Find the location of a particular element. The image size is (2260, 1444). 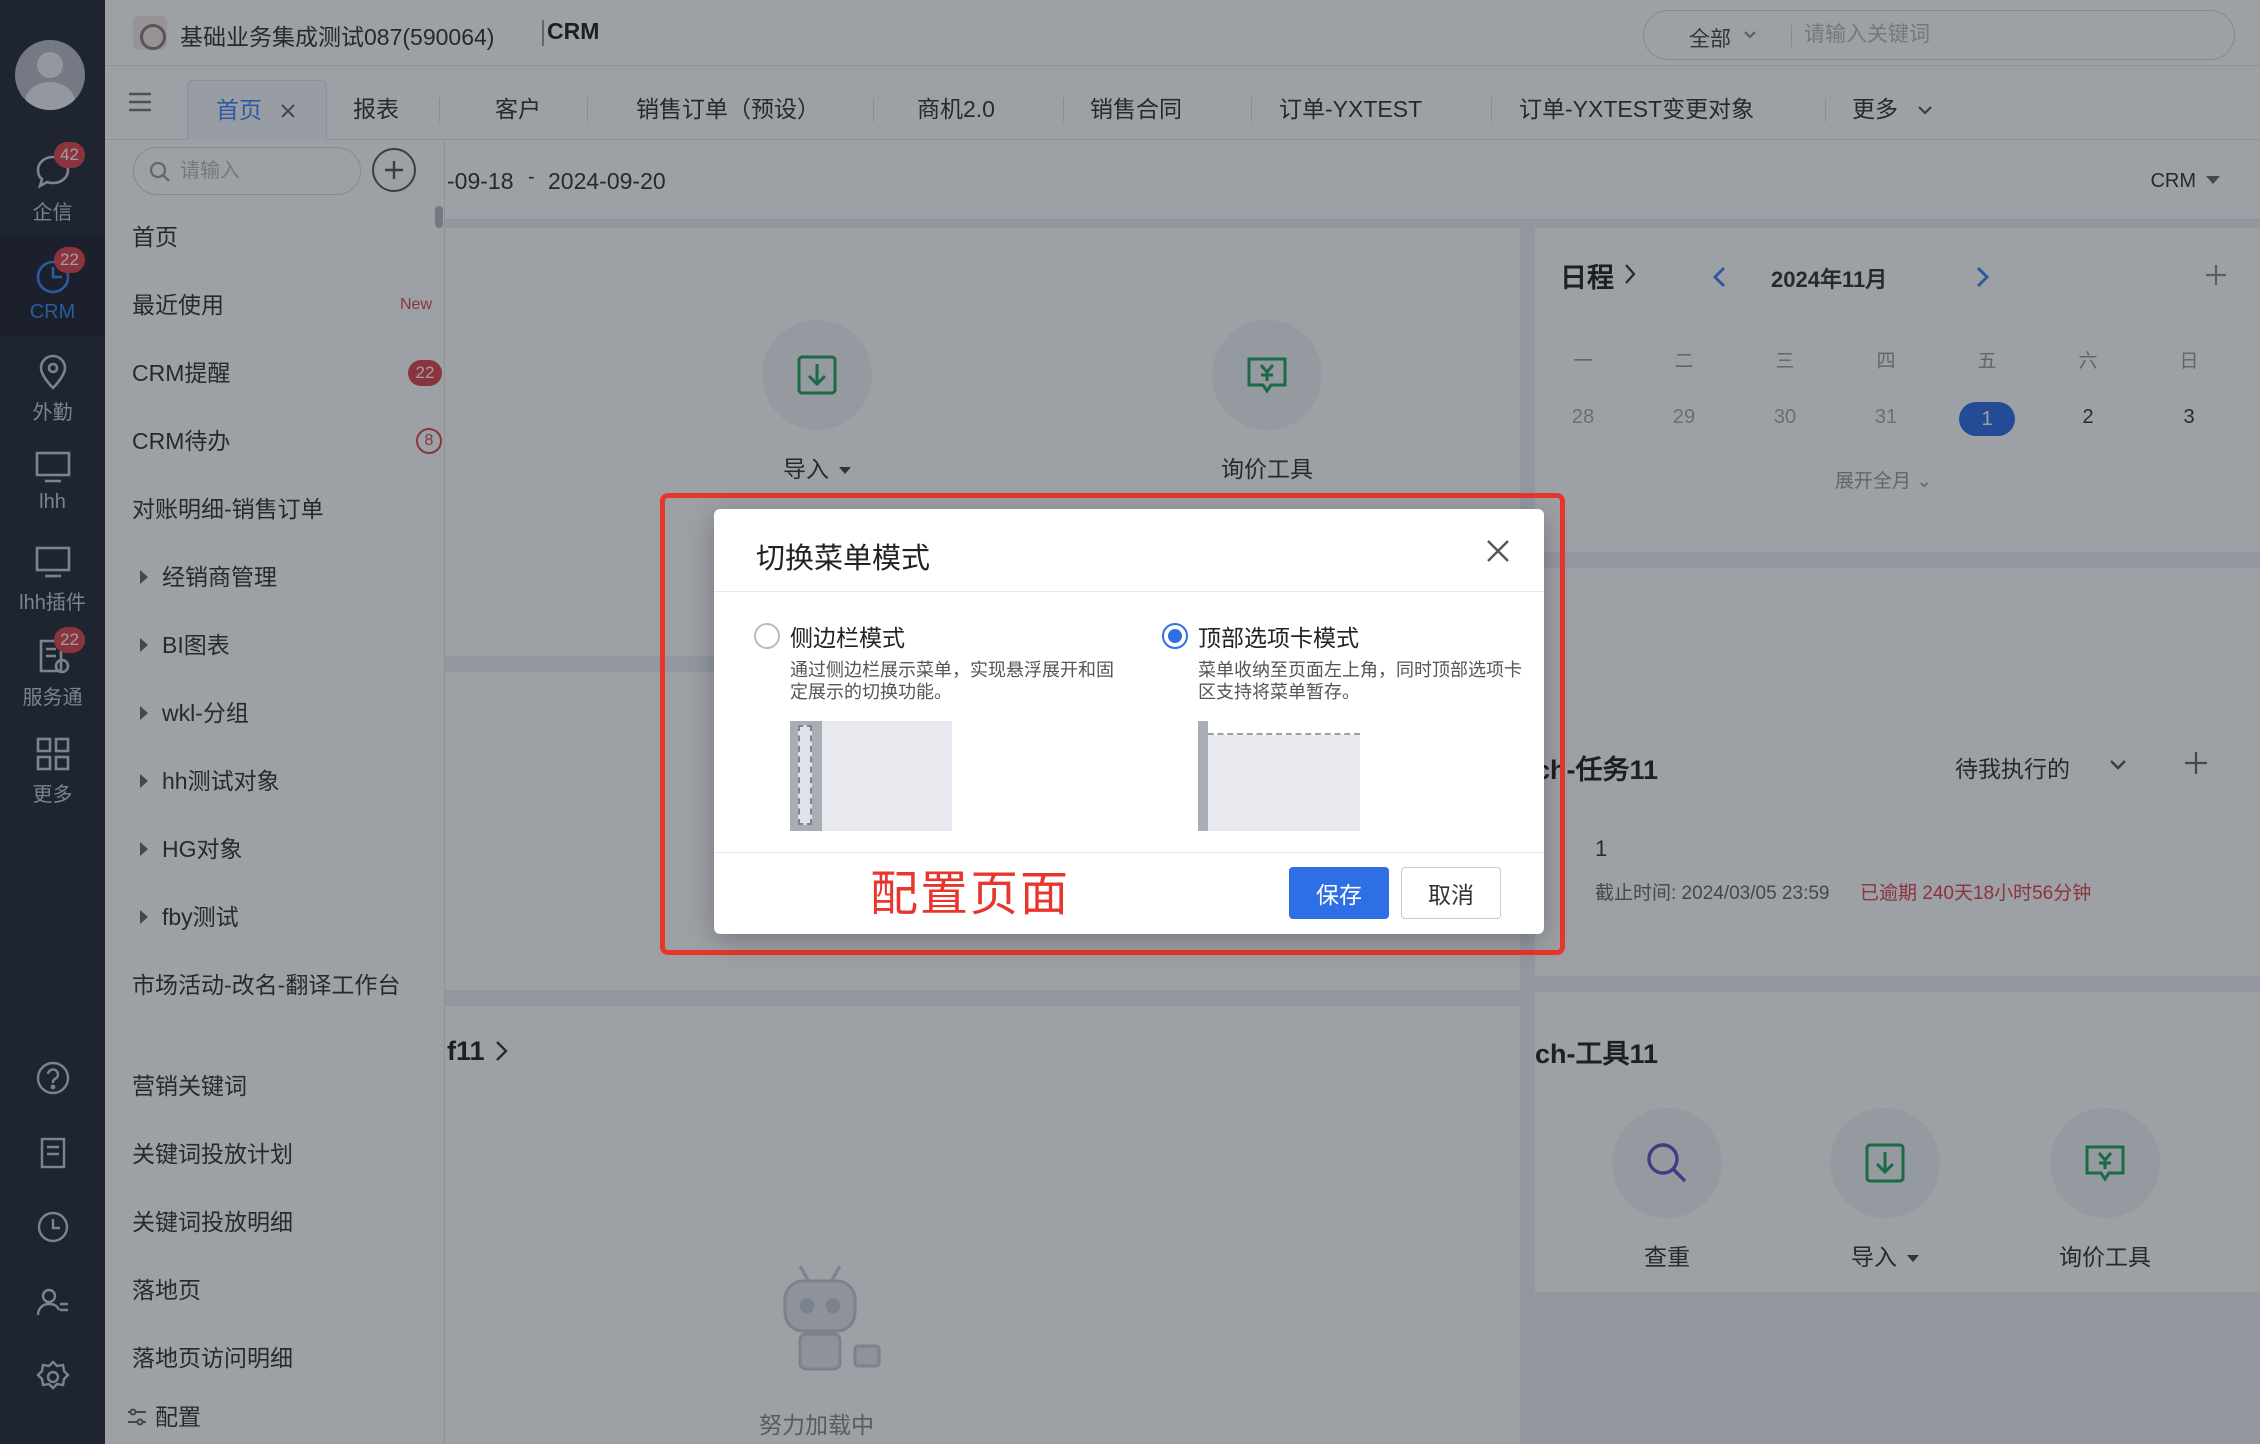

option-sidebar-title: 侧边栏模式 is located at coordinates (847, 638).